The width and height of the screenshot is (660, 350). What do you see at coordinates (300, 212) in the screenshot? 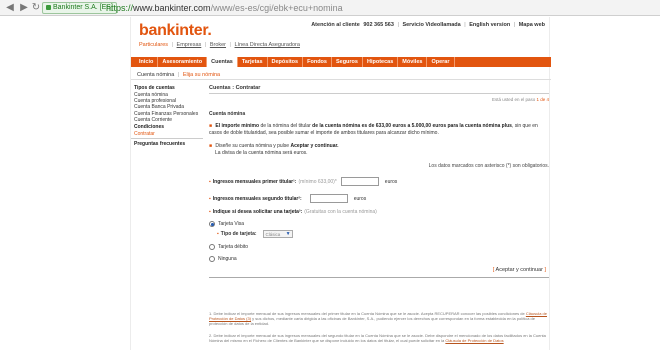
I see `card-question-info-icon: ³:` at bounding box center [300, 212].